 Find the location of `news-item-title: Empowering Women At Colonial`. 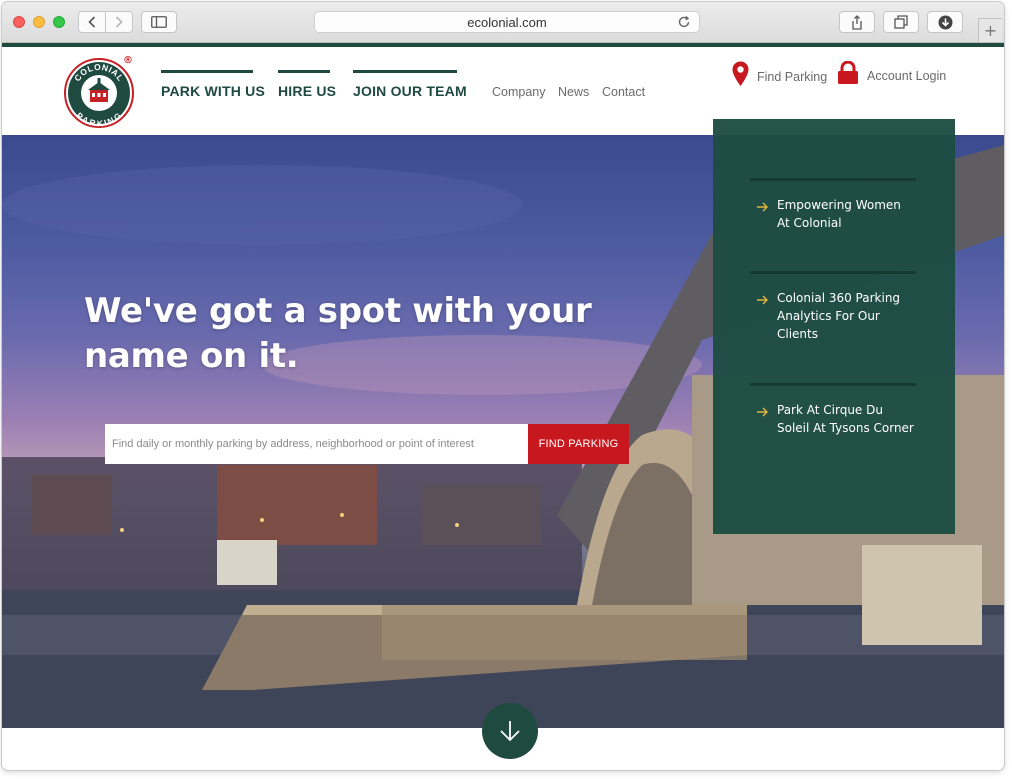

news-item-title: Empowering Women At Colonial is located at coordinates (839, 214).